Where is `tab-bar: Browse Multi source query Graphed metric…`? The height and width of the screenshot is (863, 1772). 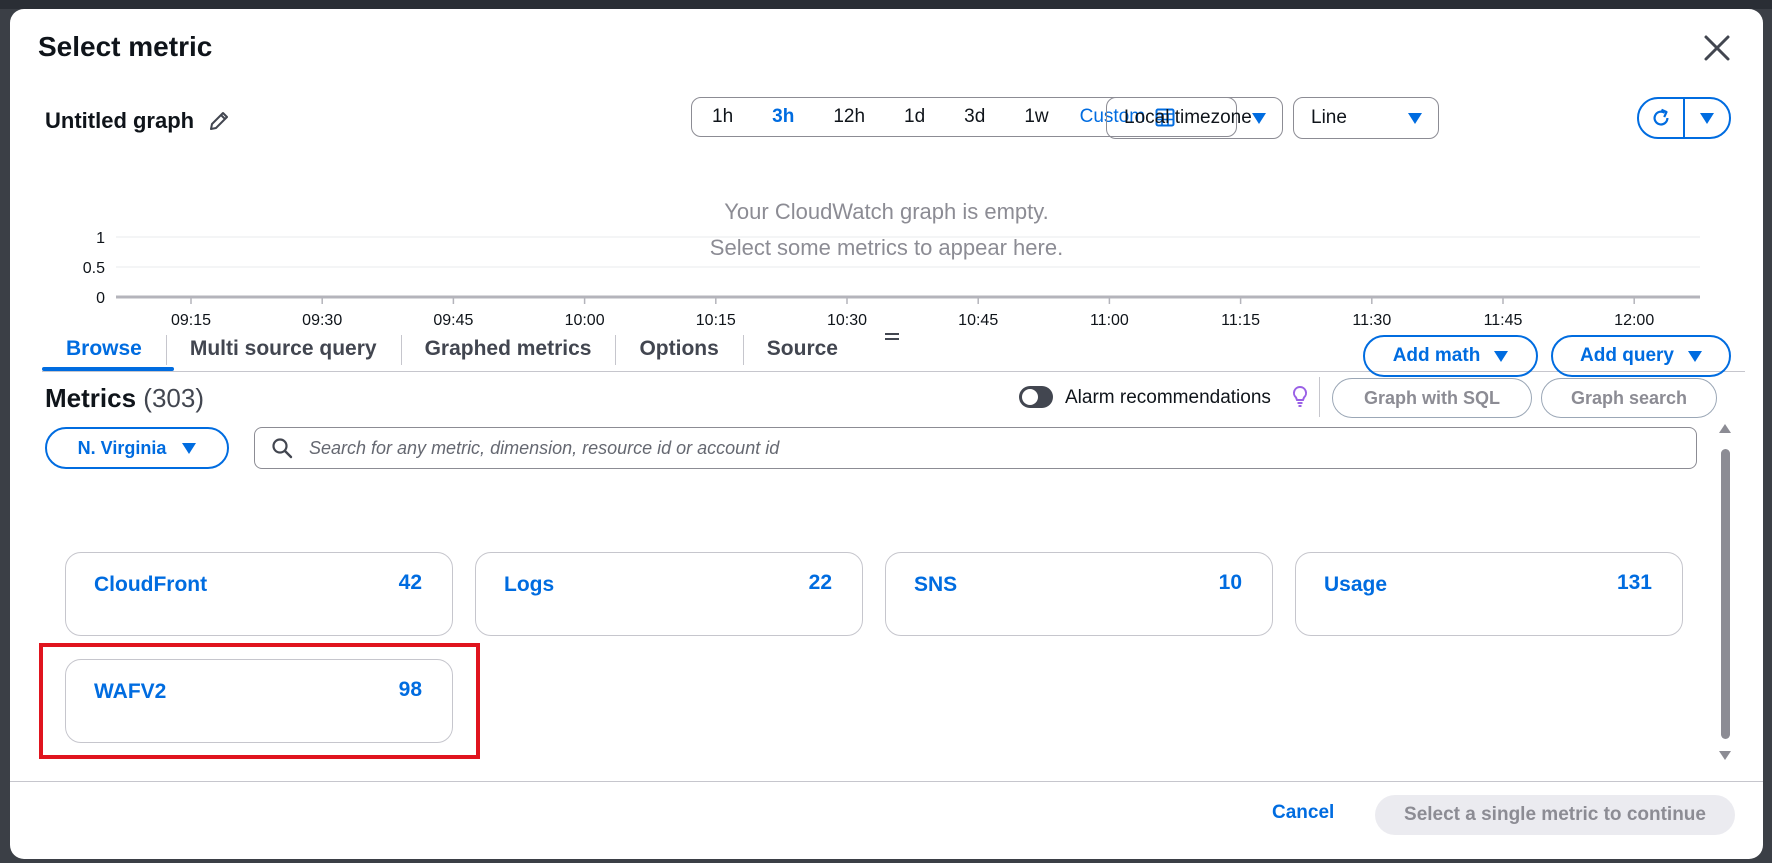 tab-bar: Browse Multi source query Graphed metric… is located at coordinates (452, 349).